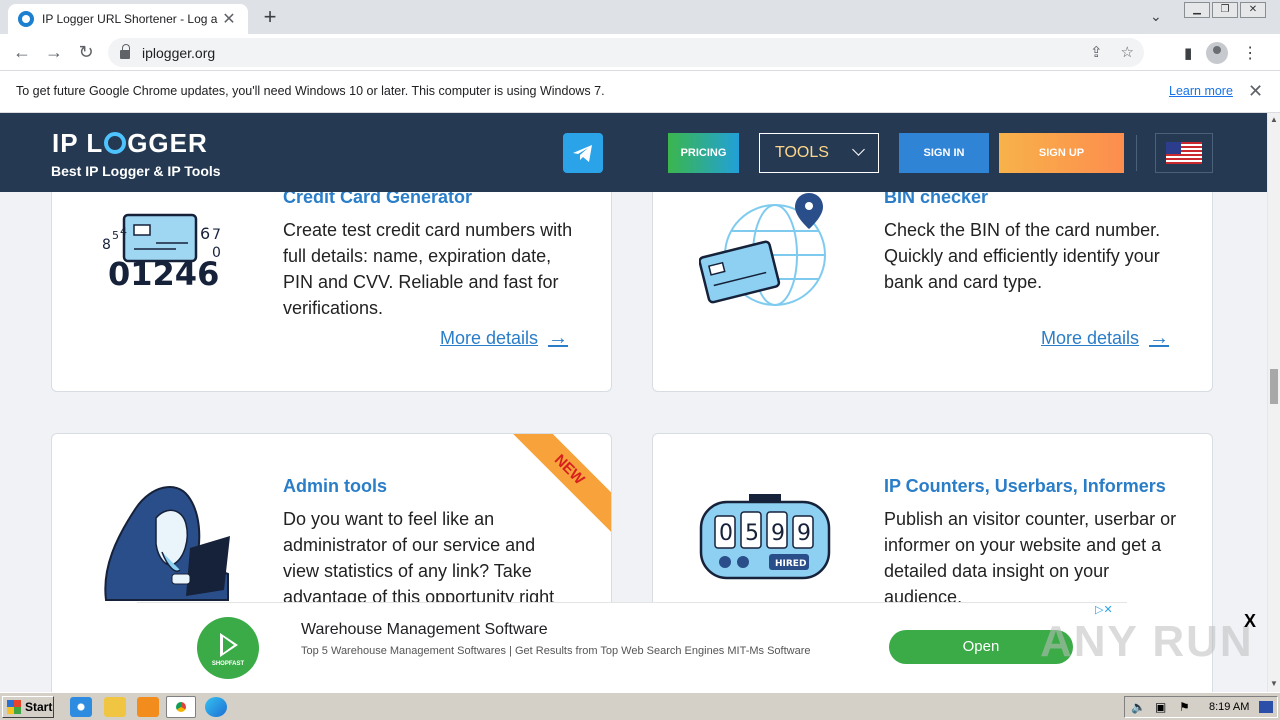 The image size is (1280, 720). I want to click on forward-icon: →, so click(54, 52).